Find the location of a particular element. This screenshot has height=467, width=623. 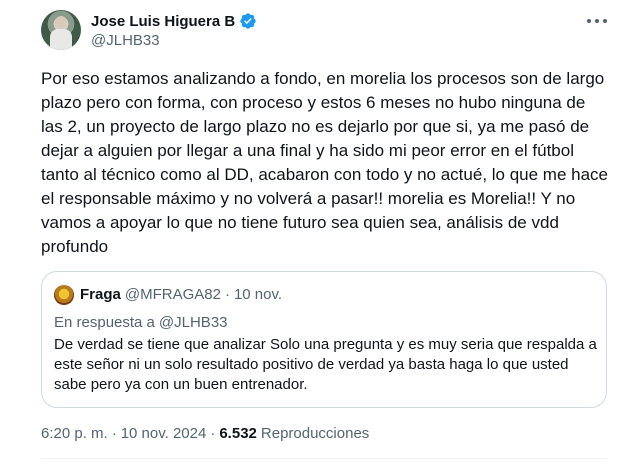

views-label: Reproducciones is located at coordinates (315, 433).